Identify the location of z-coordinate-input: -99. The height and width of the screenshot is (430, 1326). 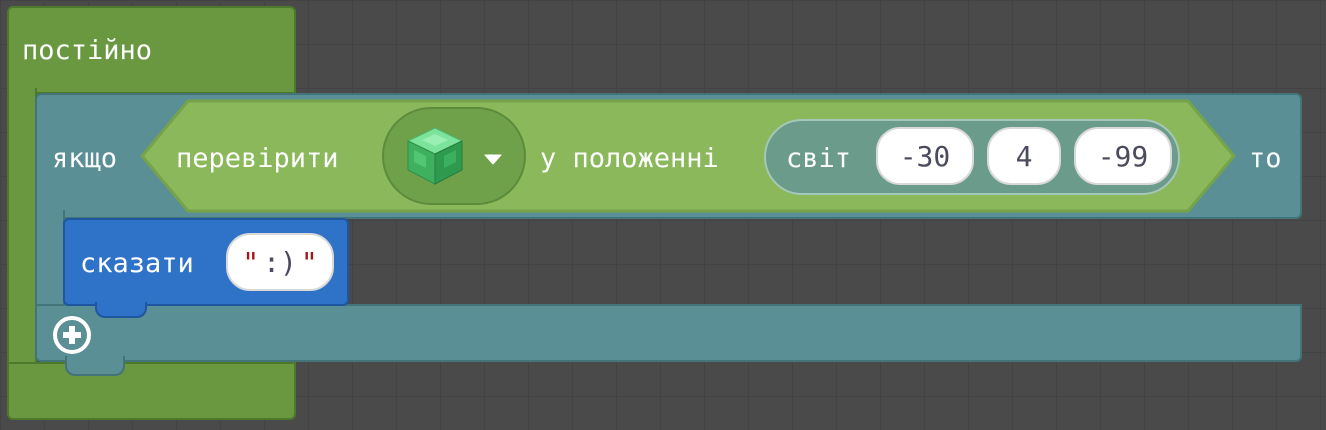
(1123, 156).